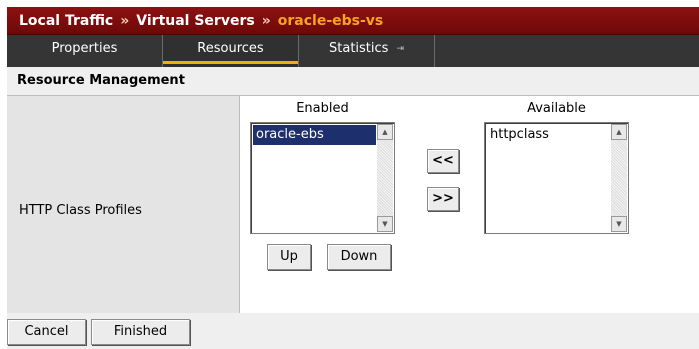 Image resolution: width=699 pixels, height=349 pixels. What do you see at coordinates (400, 49) in the screenshot?
I see `open-window-icon: ⇥` at bounding box center [400, 49].